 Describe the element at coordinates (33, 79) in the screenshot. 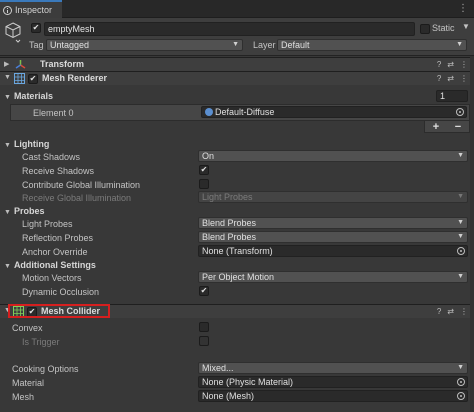

I see `mesh-renderer-enabled-checkbox: ✔` at that location.